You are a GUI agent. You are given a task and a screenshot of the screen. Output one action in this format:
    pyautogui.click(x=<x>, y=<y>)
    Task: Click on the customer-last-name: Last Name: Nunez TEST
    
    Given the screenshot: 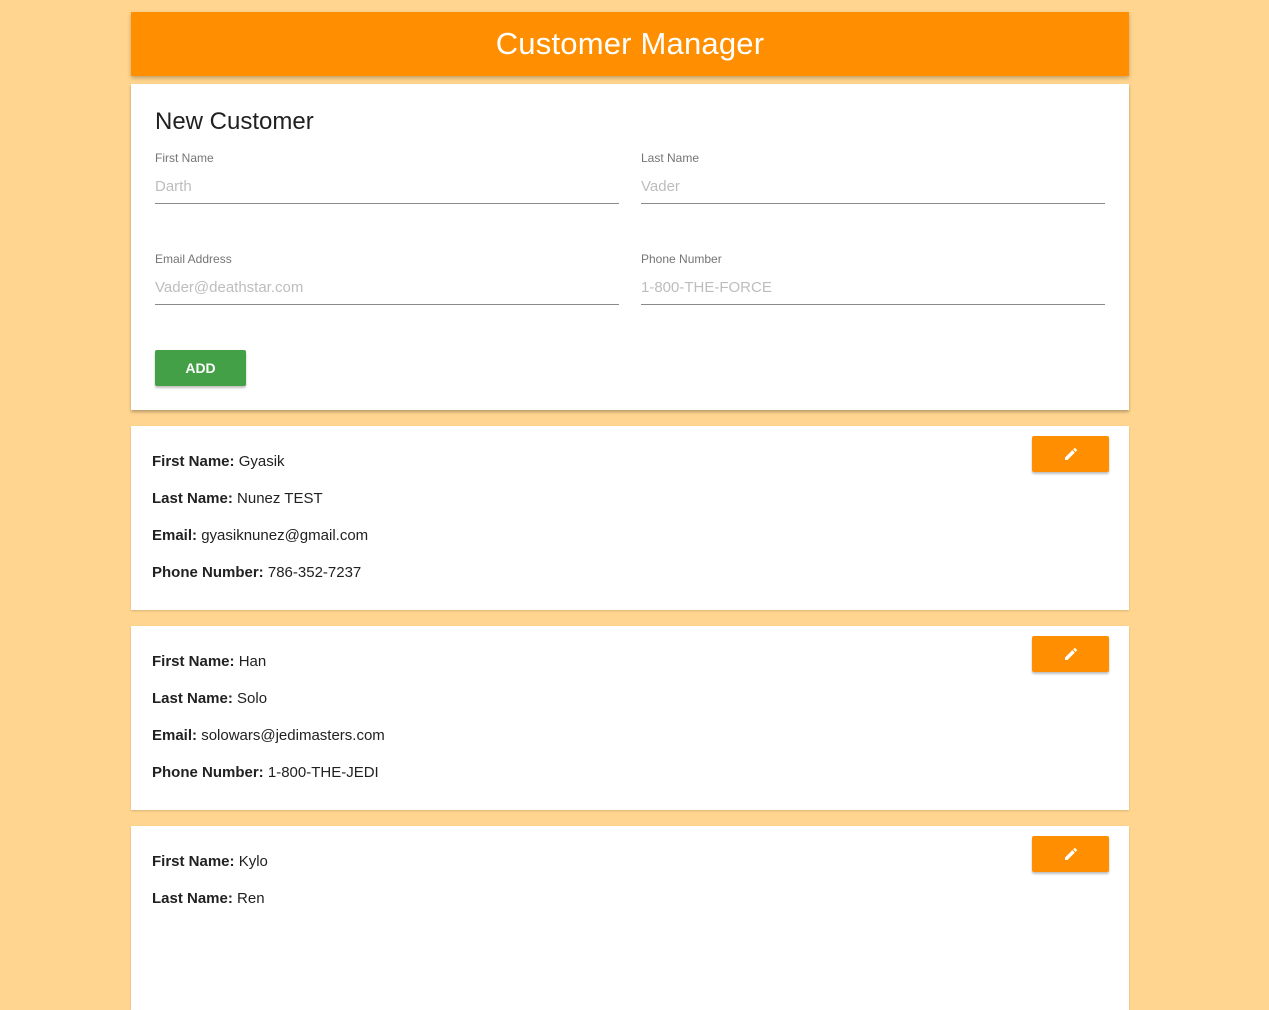 What is the action you would take?
    pyautogui.click(x=237, y=498)
    